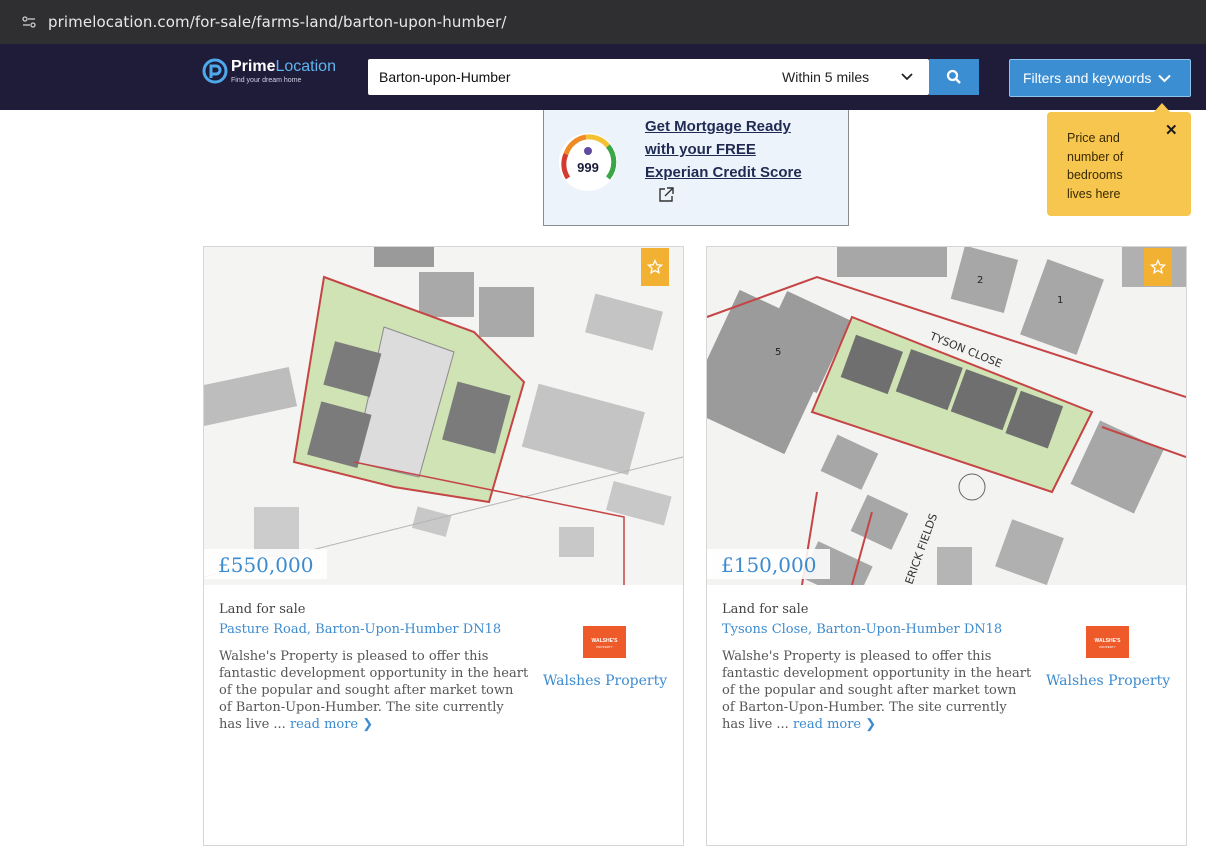 The height and width of the screenshot is (846, 1206). I want to click on search-icon, so click(953, 76).